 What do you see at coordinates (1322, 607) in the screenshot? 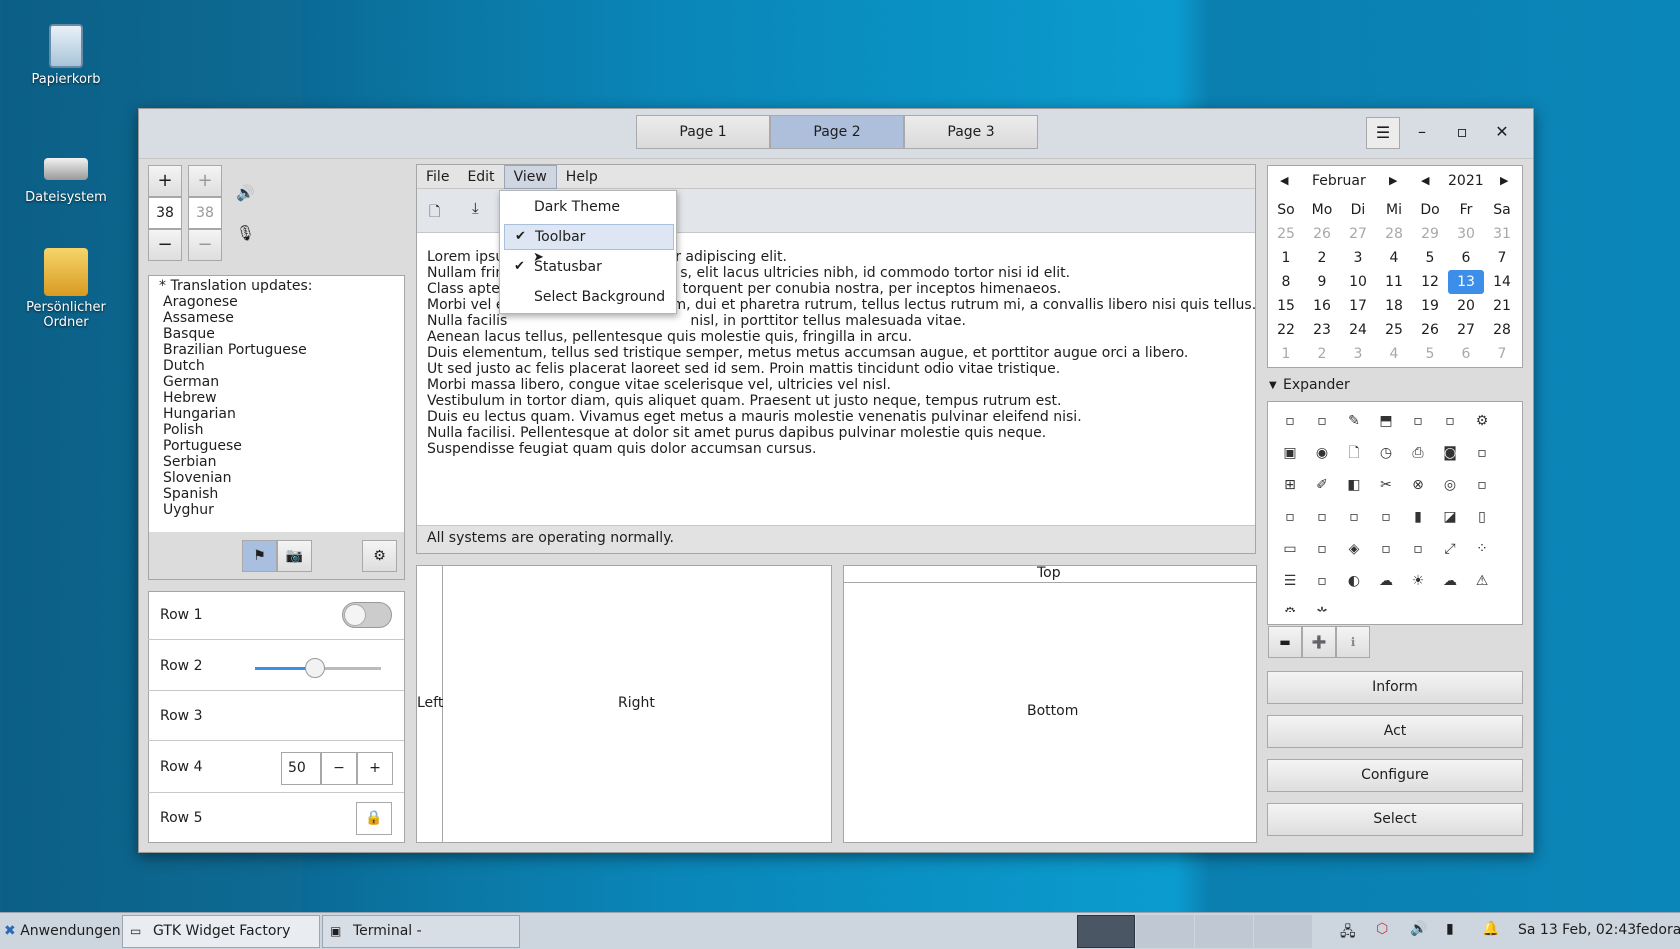
I see `snowflake-icon: ✲` at bounding box center [1322, 607].